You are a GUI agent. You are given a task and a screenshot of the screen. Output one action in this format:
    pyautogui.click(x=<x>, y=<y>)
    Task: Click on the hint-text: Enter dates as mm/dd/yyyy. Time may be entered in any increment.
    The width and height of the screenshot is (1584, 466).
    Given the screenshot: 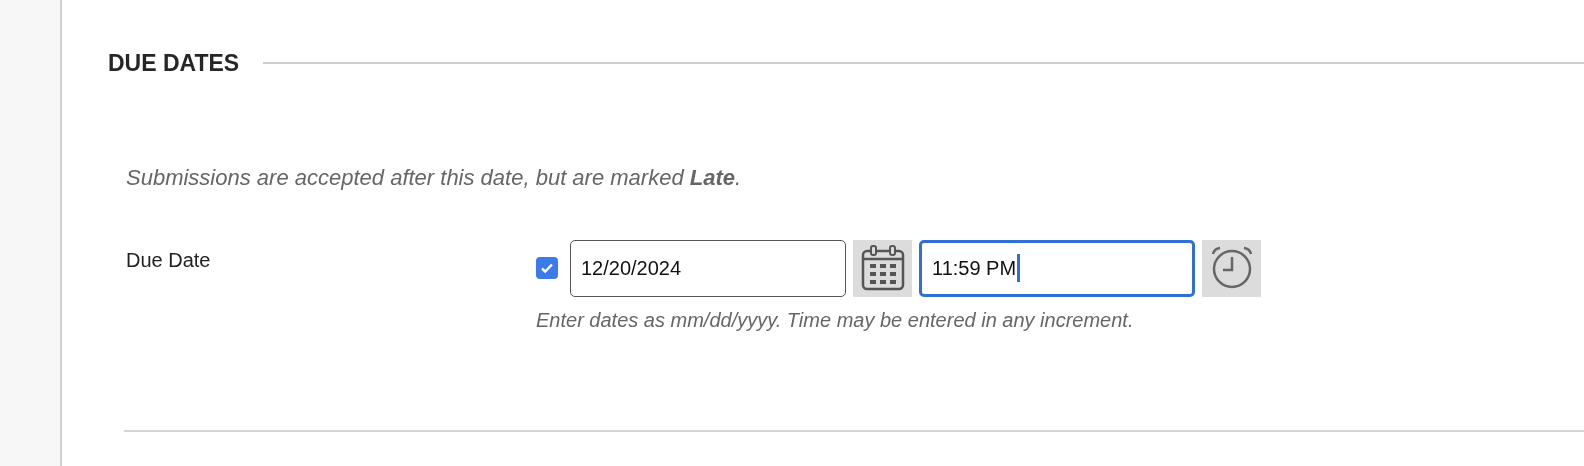 What is the action you would take?
    pyautogui.click(x=835, y=320)
    